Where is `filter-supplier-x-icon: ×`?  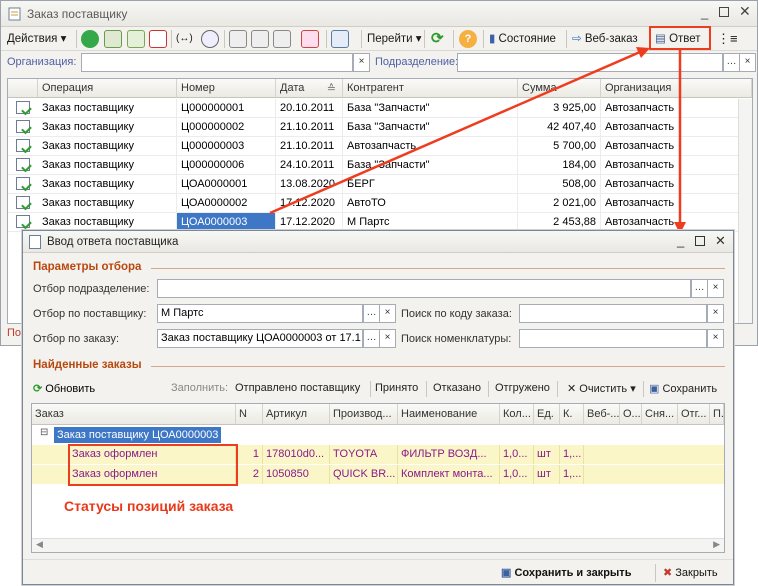 filter-supplier-x-icon: × is located at coordinates (387, 313).